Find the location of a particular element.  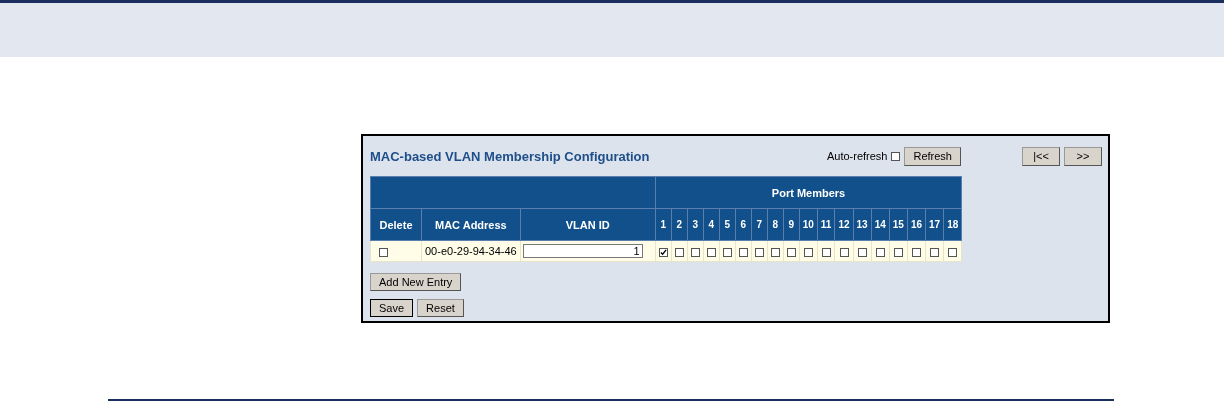

column-header: VLAN ID is located at coordinates (588, 224).